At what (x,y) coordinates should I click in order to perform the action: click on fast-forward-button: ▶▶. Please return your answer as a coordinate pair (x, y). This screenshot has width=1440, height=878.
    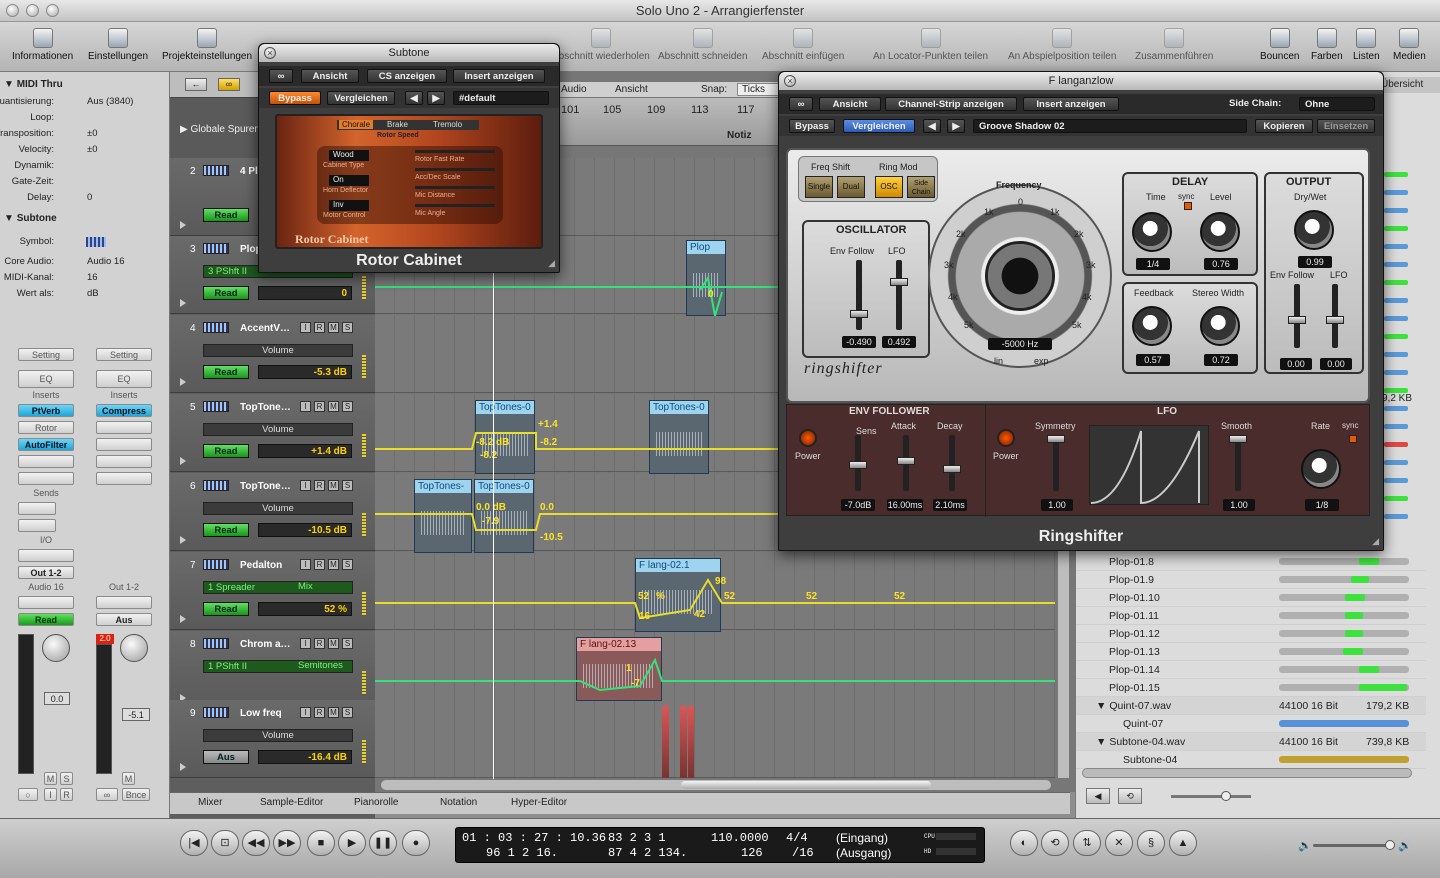
    Looking at the image, I should click on (287, 843).